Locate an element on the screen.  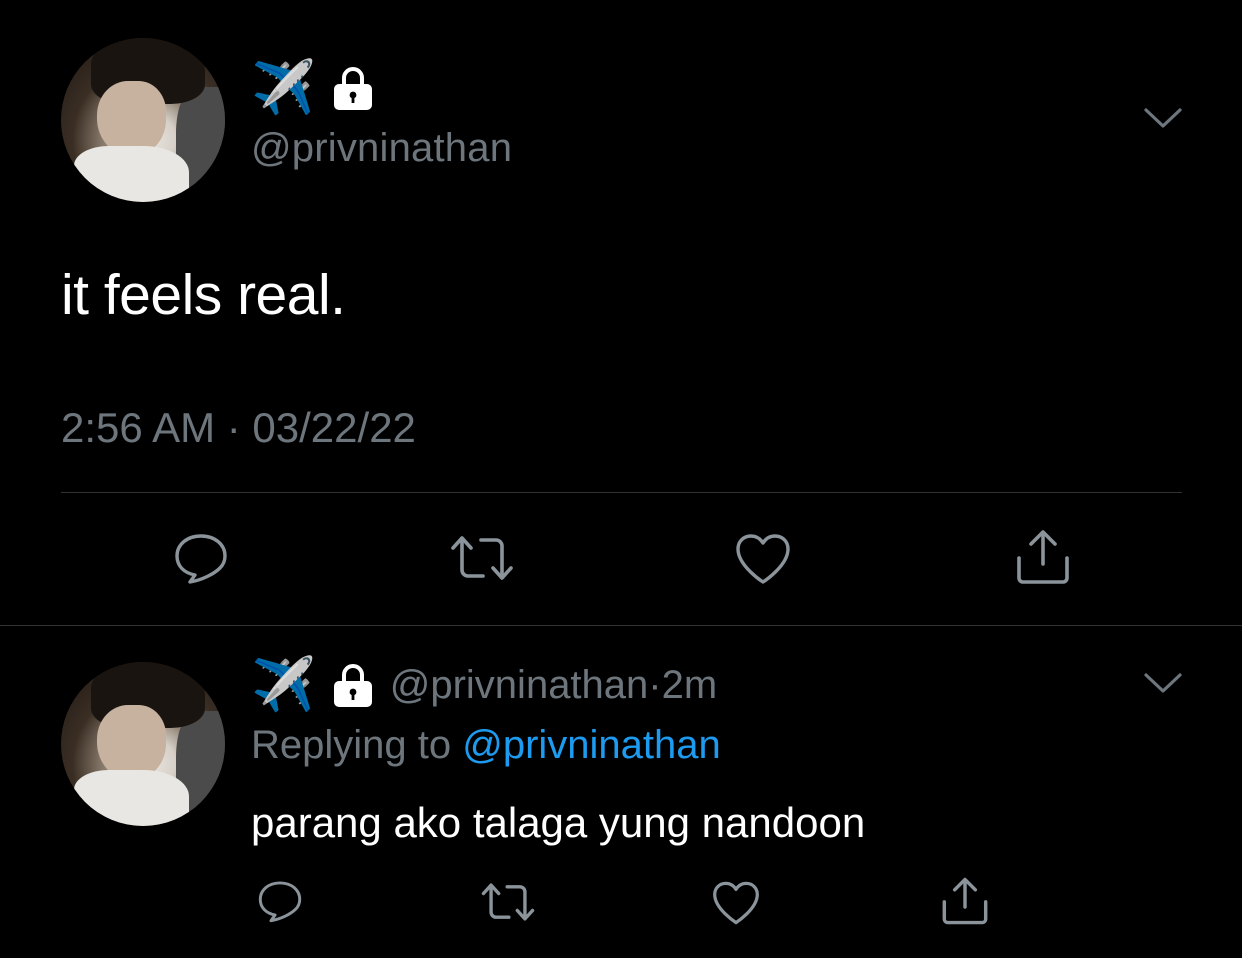
tweet-text: parang ako talaga yung nandoon is located at coordinates (558, 822).